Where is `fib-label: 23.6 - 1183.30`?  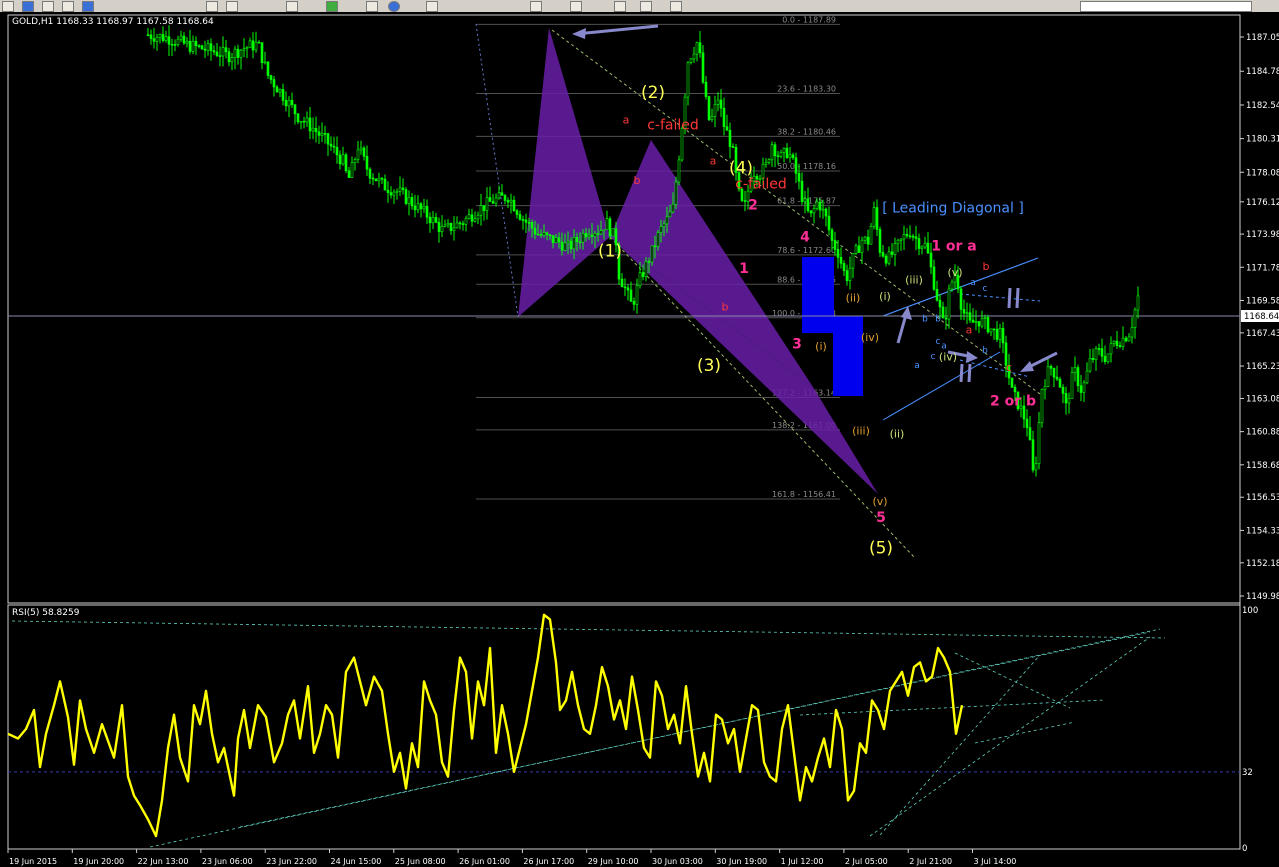 fib-label: 23.6 - 1183.30 is located at coordinates (806, 89).